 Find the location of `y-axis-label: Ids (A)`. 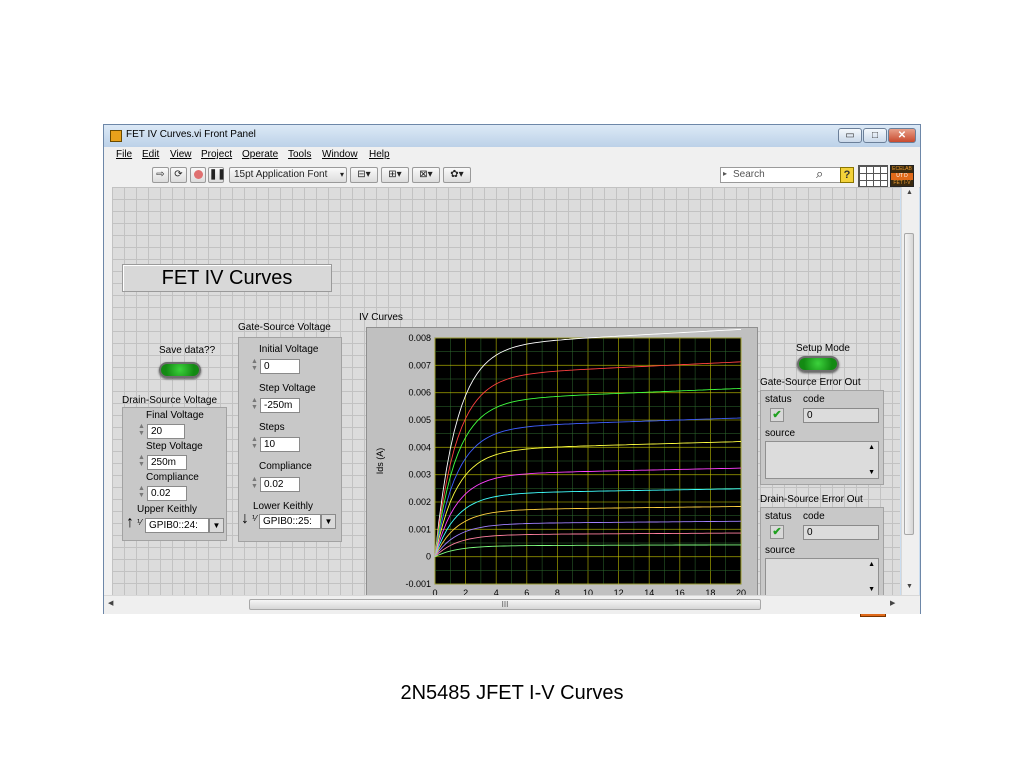

y-axis-label: Ids (A) is located at coordinates (380, 461).